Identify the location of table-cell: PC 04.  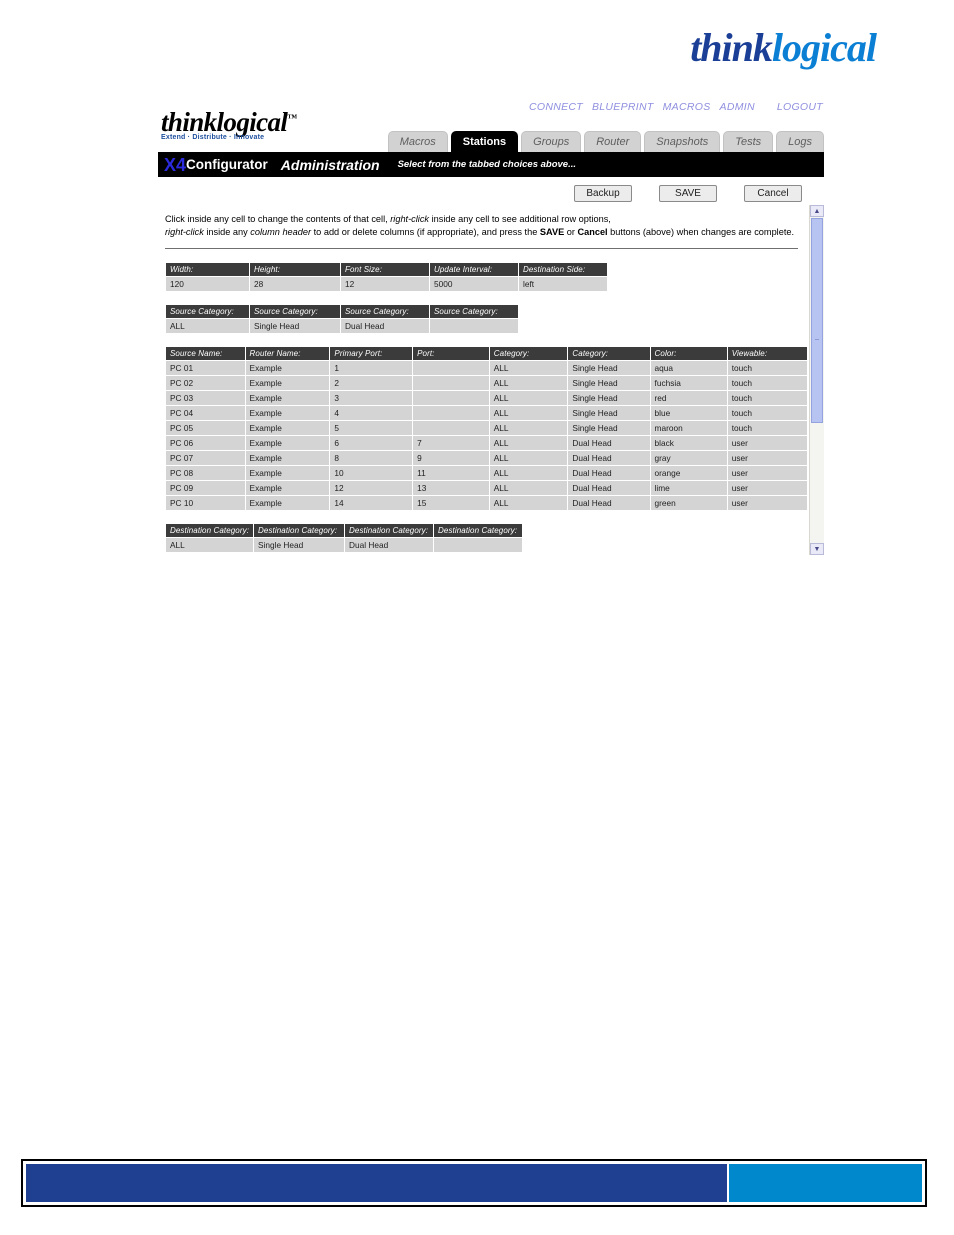
(205, 413).